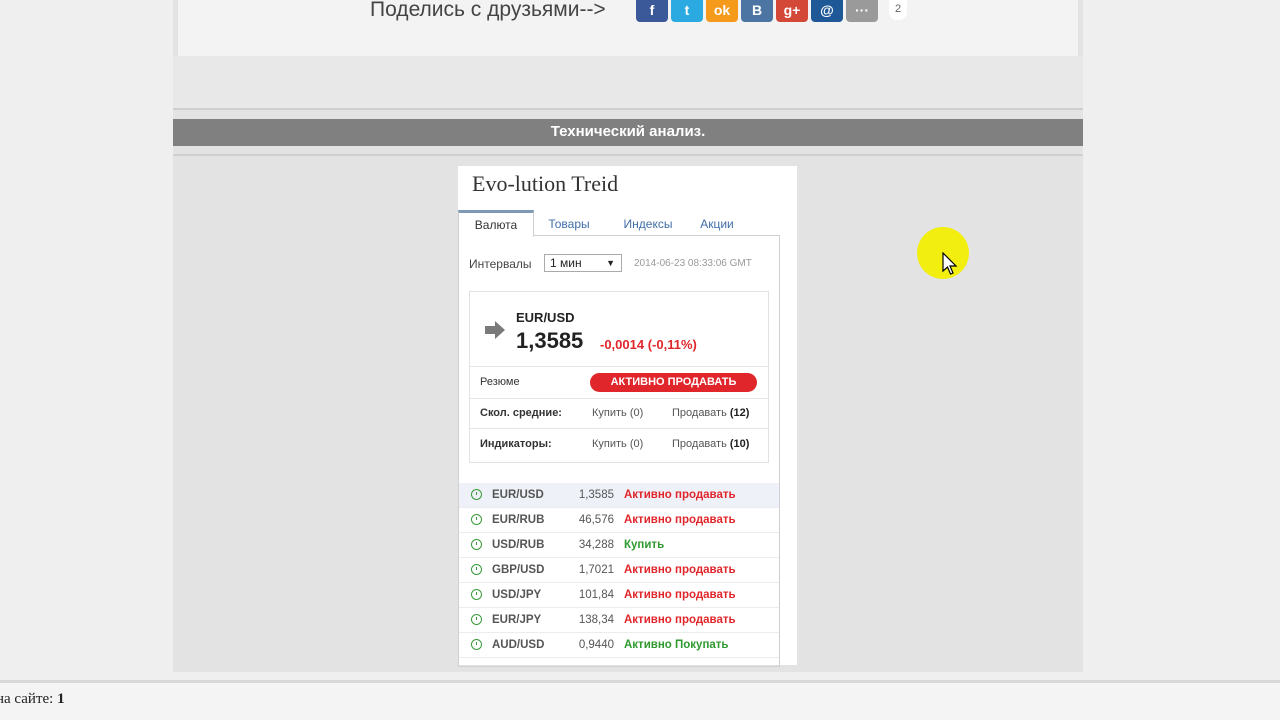  I want to click on footer: на сайте: 1, so click(640, 701).